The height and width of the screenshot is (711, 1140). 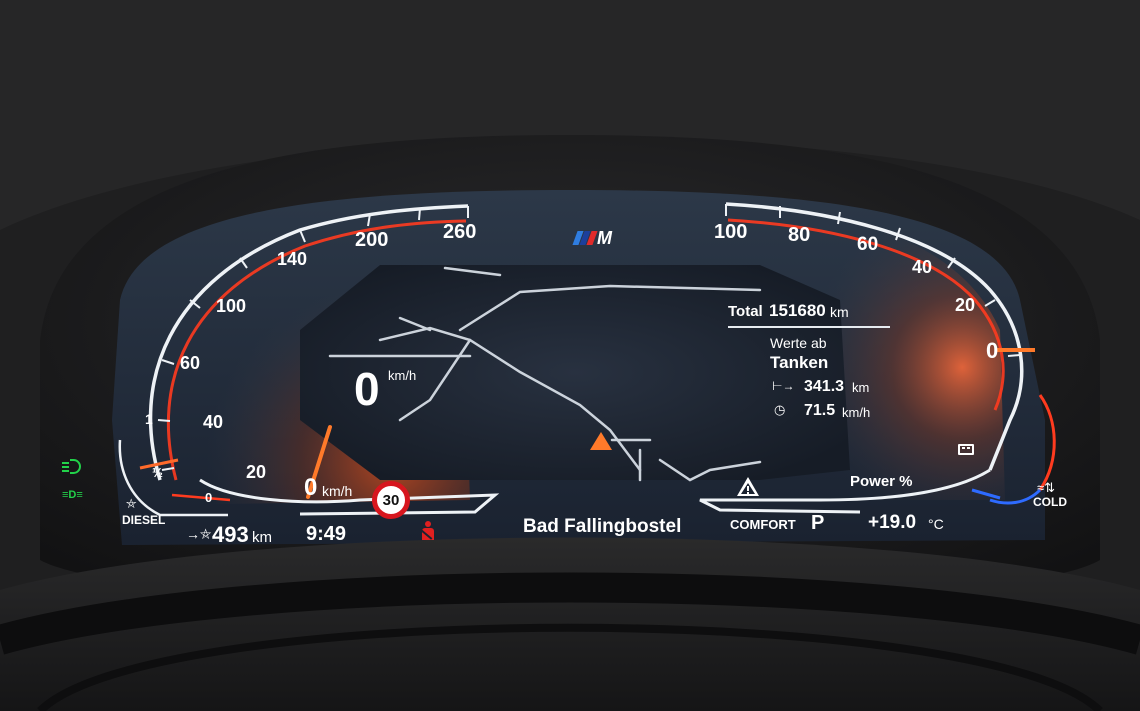 I want to click on fuel-pump-icon: ⛤, so click(x=131, y=503).